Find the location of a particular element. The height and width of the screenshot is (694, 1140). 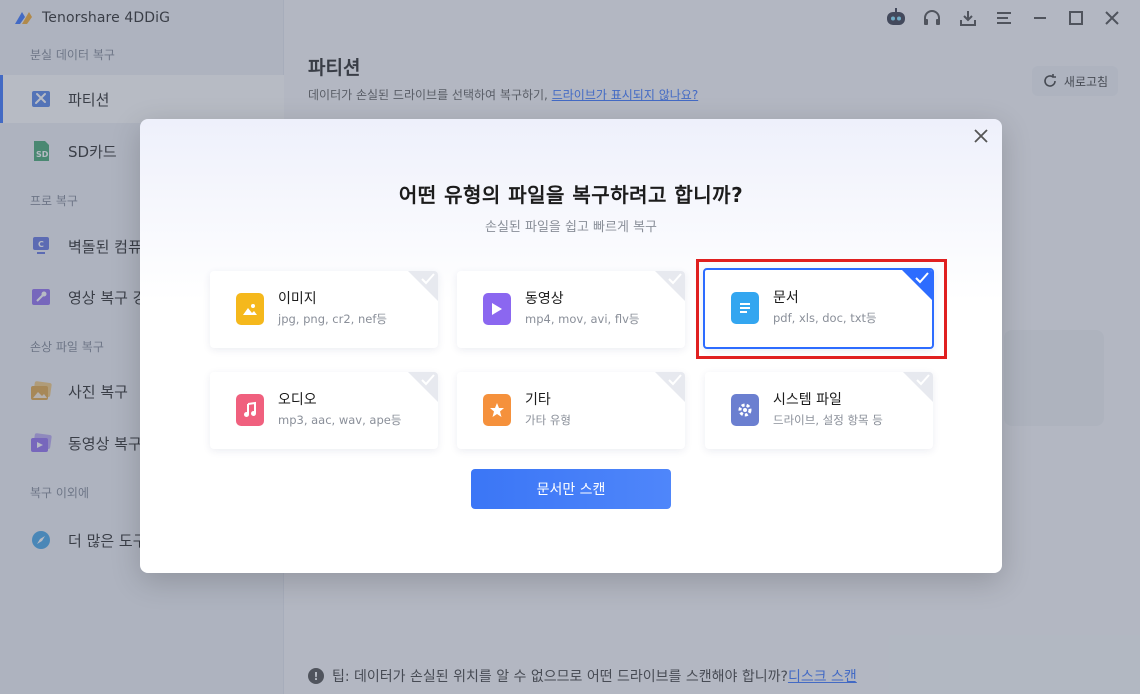

file-type-desc: 가타 유형 is located at coordinates (548, 420).